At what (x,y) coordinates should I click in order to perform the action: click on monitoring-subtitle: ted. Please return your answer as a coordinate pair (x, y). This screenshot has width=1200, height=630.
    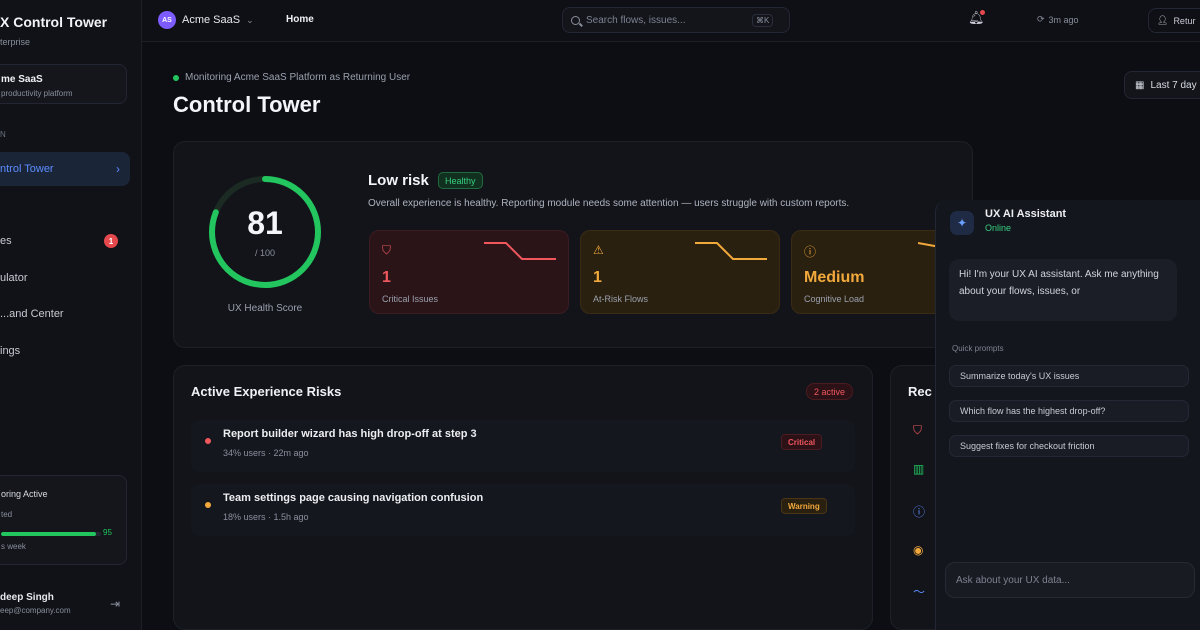
    Looking at the image, I should click on (7, 514).